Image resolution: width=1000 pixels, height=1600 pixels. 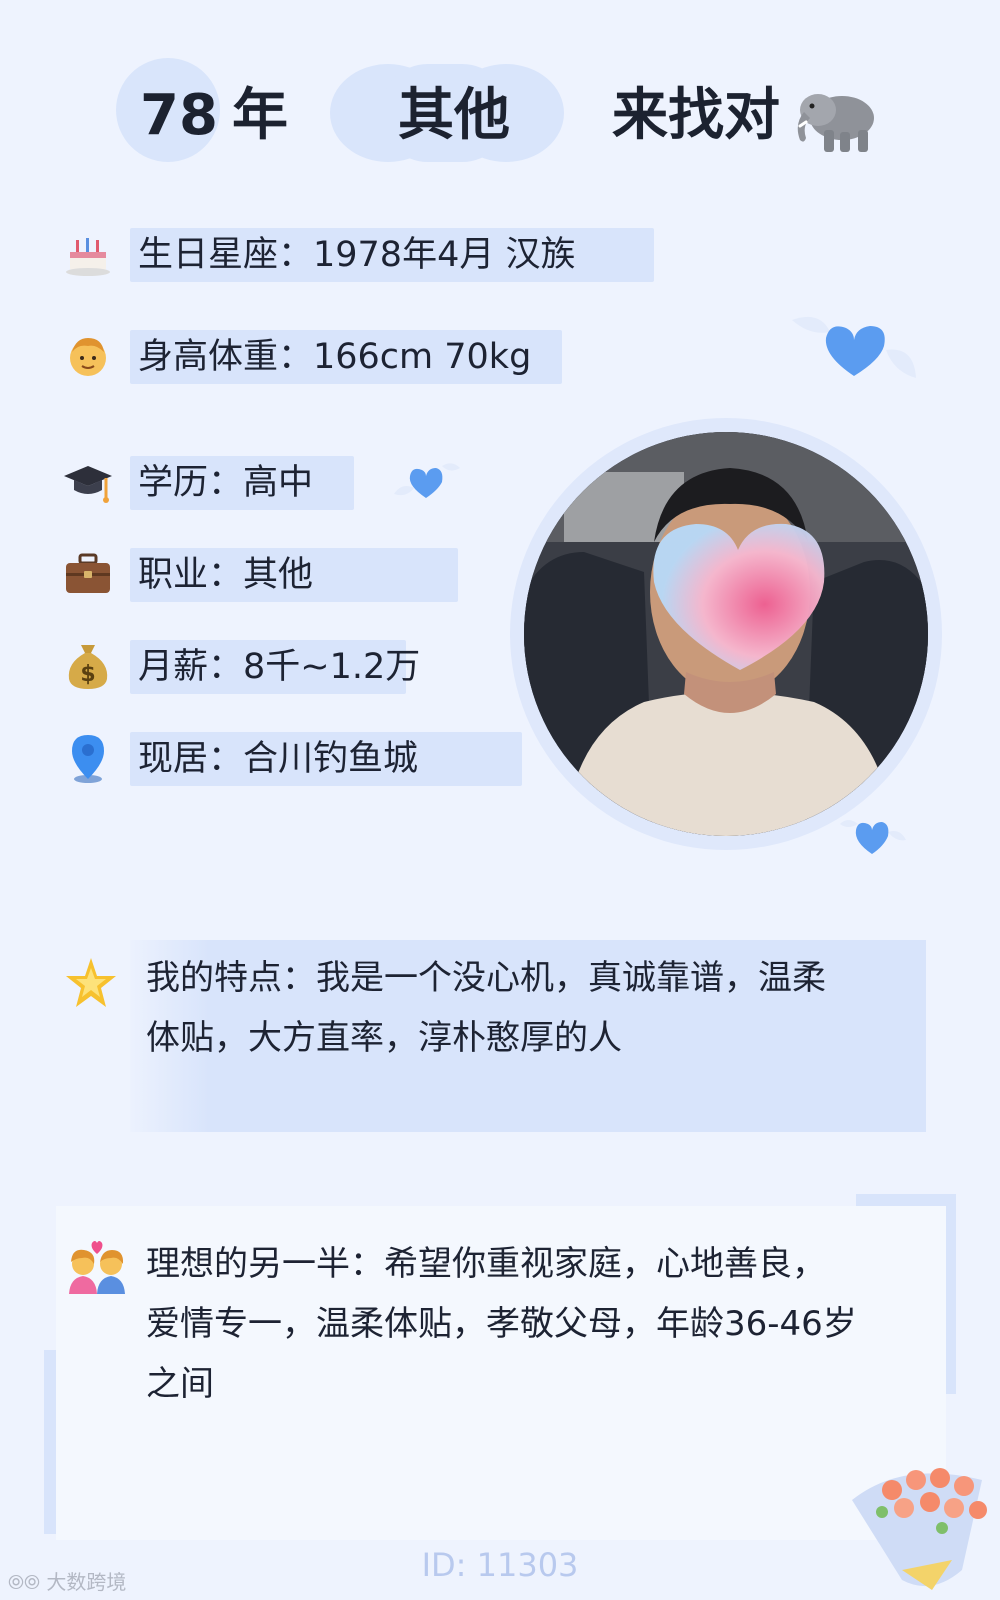 What do you see at coordinates (486, 1008) in the screenshot?
I see `traits-text: 我的特点：我是一个没心机，真诚靠谱，温柔 体贴，大方直率，淳朴憨厚的人` at bounding box center [486, 1008].